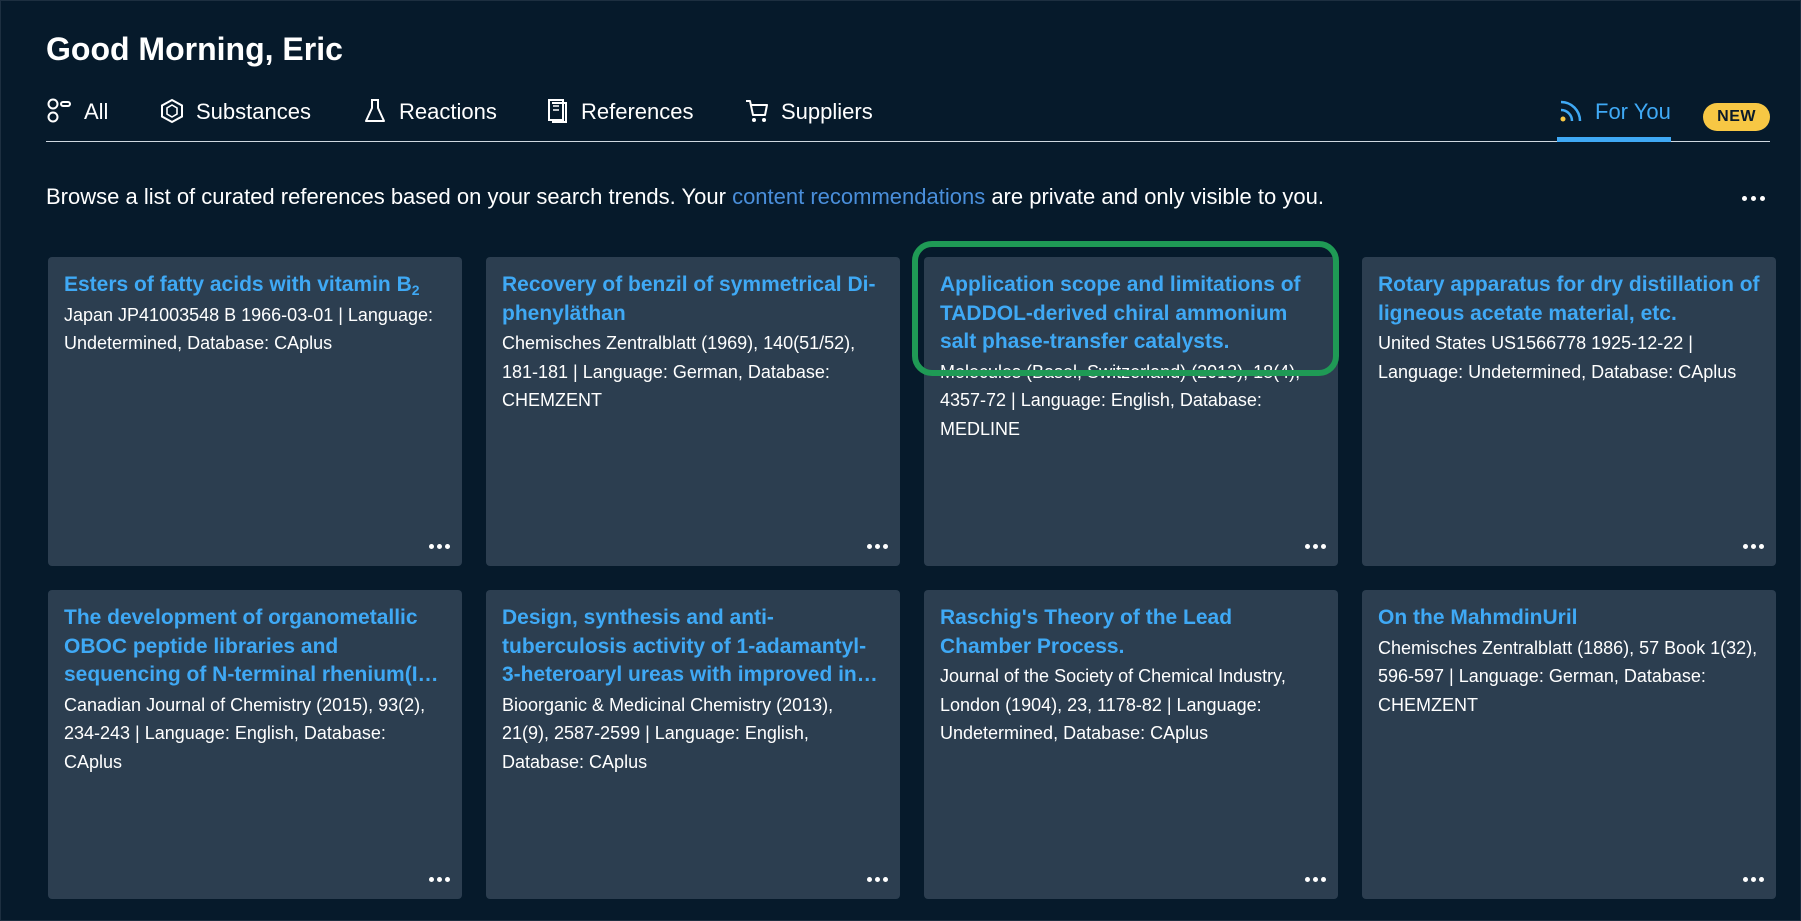  Describe the element at coordinates (858, 196) in the screenshot. I see `content-recommendations-link: content recommendations` at that location.